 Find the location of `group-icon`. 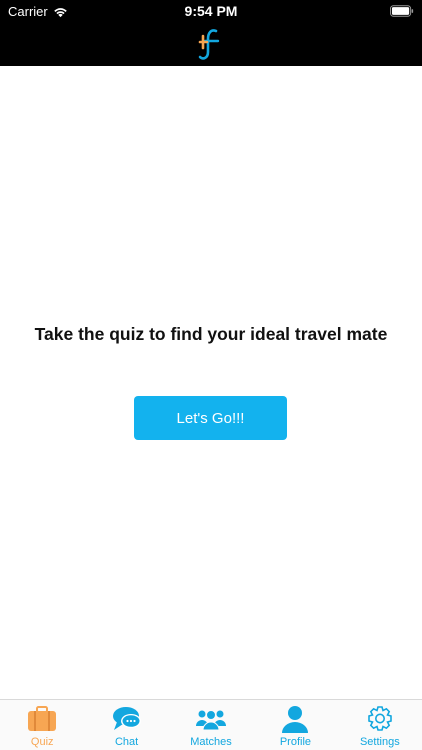

group-icon is located at coordinates (211, 720).